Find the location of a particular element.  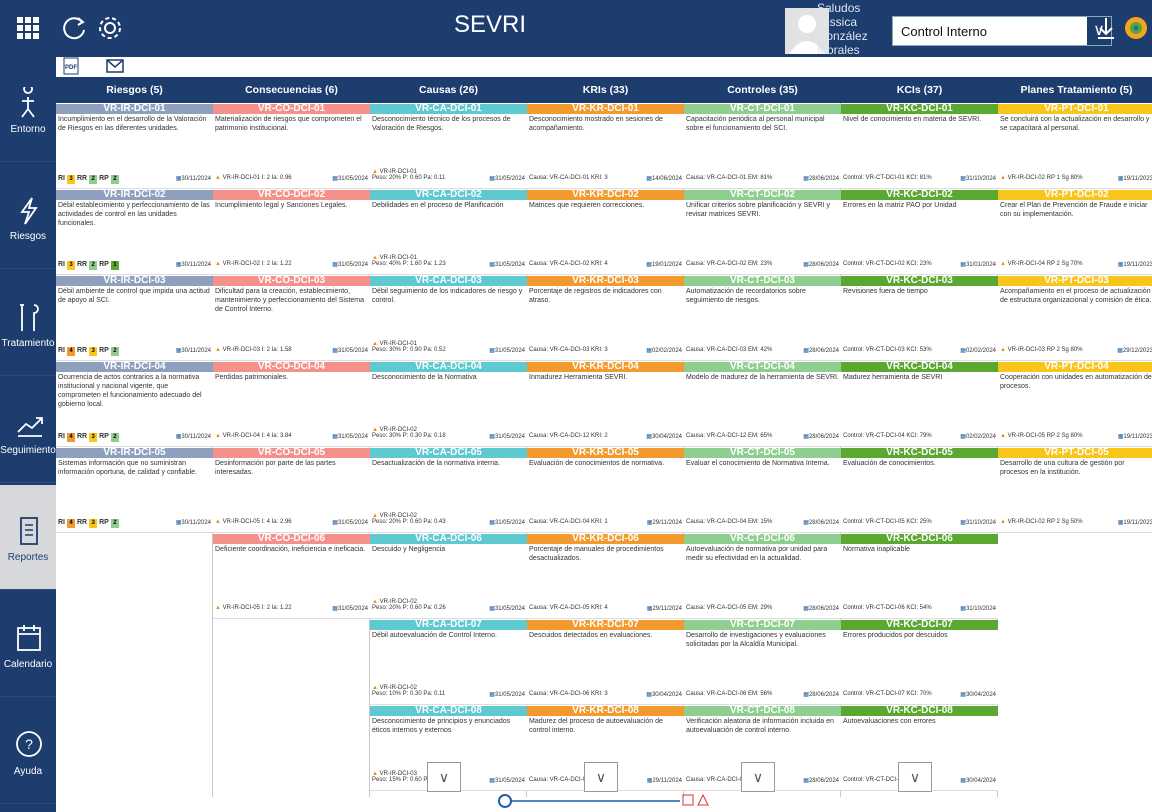

sidebar-item-ayuda: ? Ayuda is located at coordinates (28, 751).